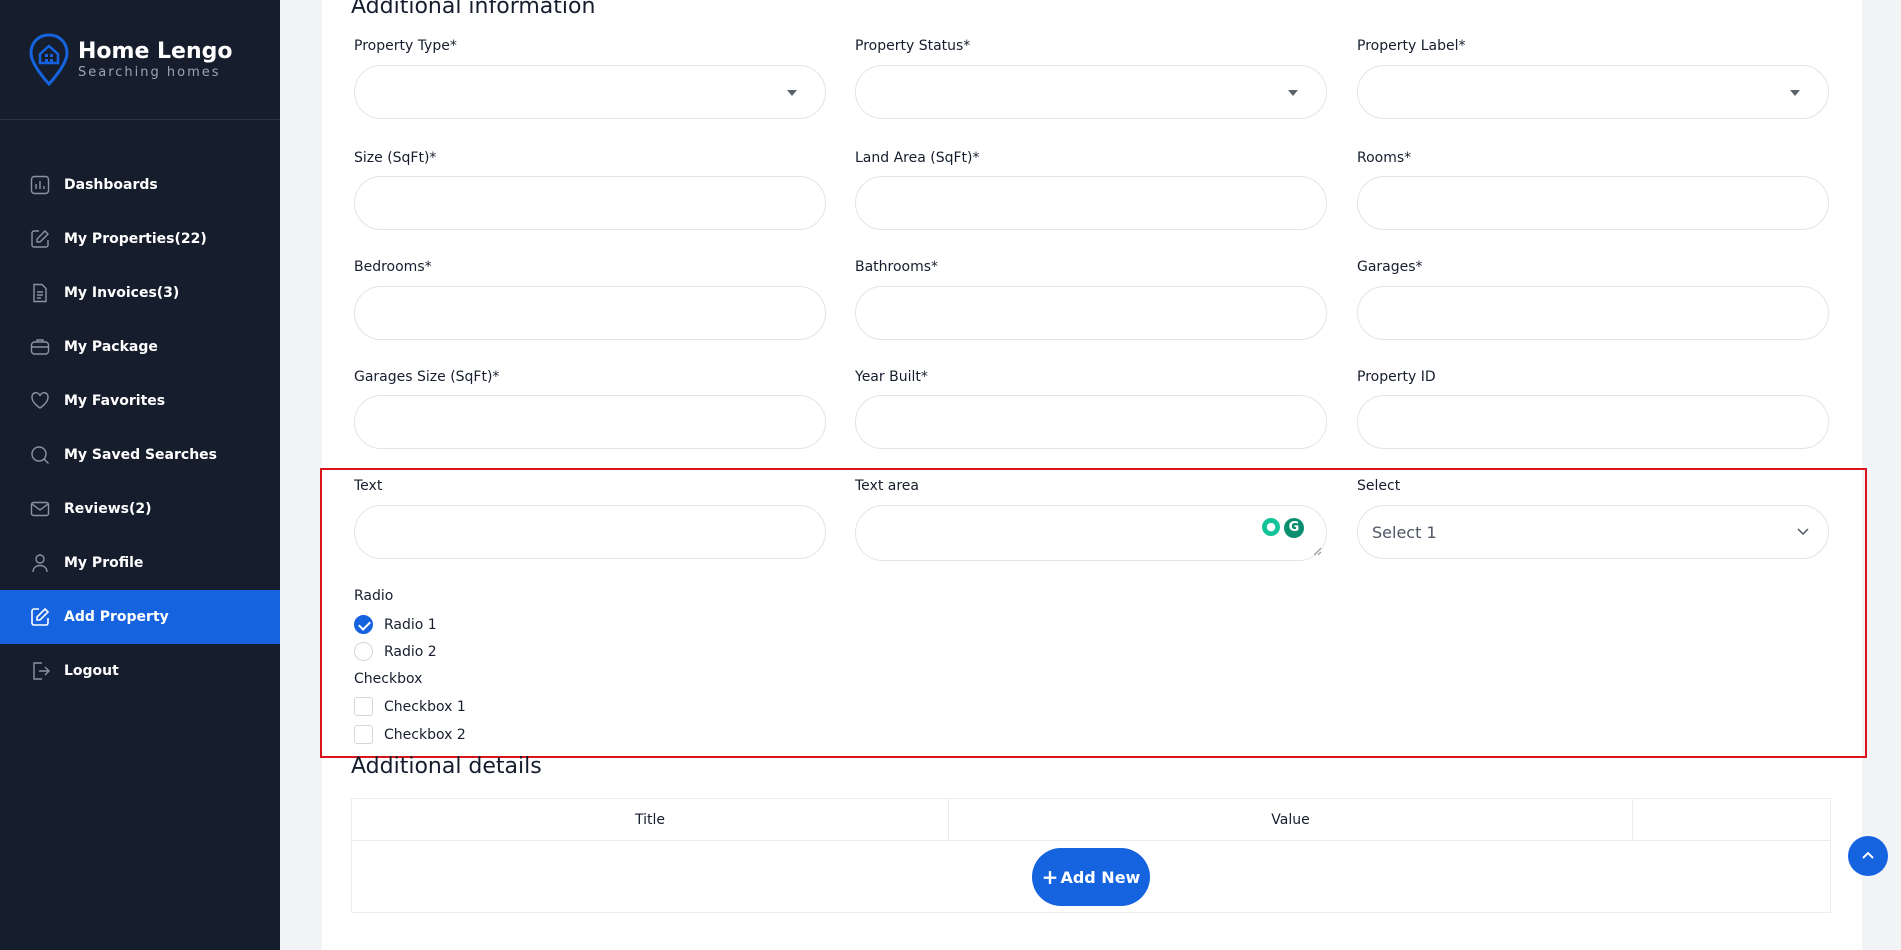 The width and height of the screenshot is (1901, 950). I want to click on property-type-select, so click(590, 92).